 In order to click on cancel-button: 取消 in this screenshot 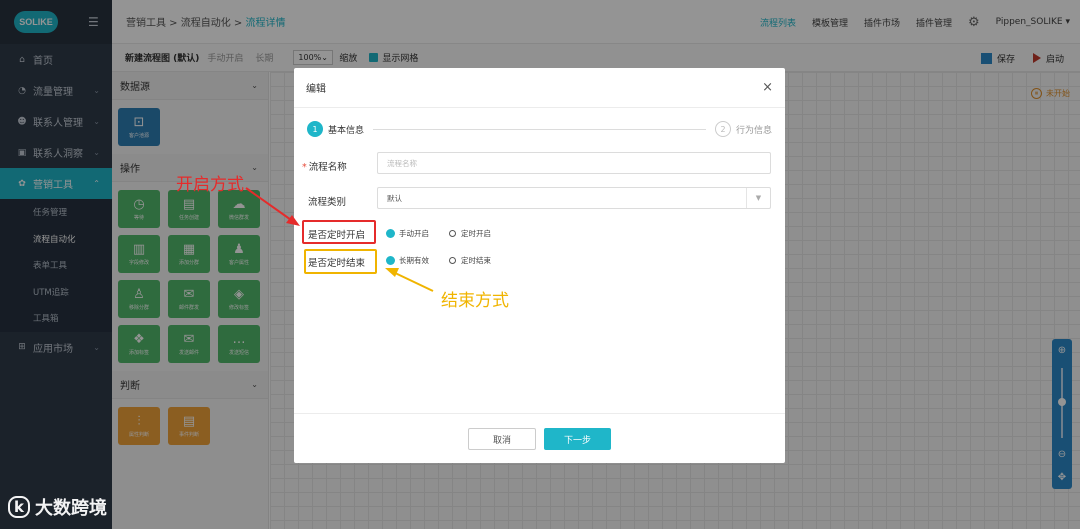, I will do `click(502, 439)`.